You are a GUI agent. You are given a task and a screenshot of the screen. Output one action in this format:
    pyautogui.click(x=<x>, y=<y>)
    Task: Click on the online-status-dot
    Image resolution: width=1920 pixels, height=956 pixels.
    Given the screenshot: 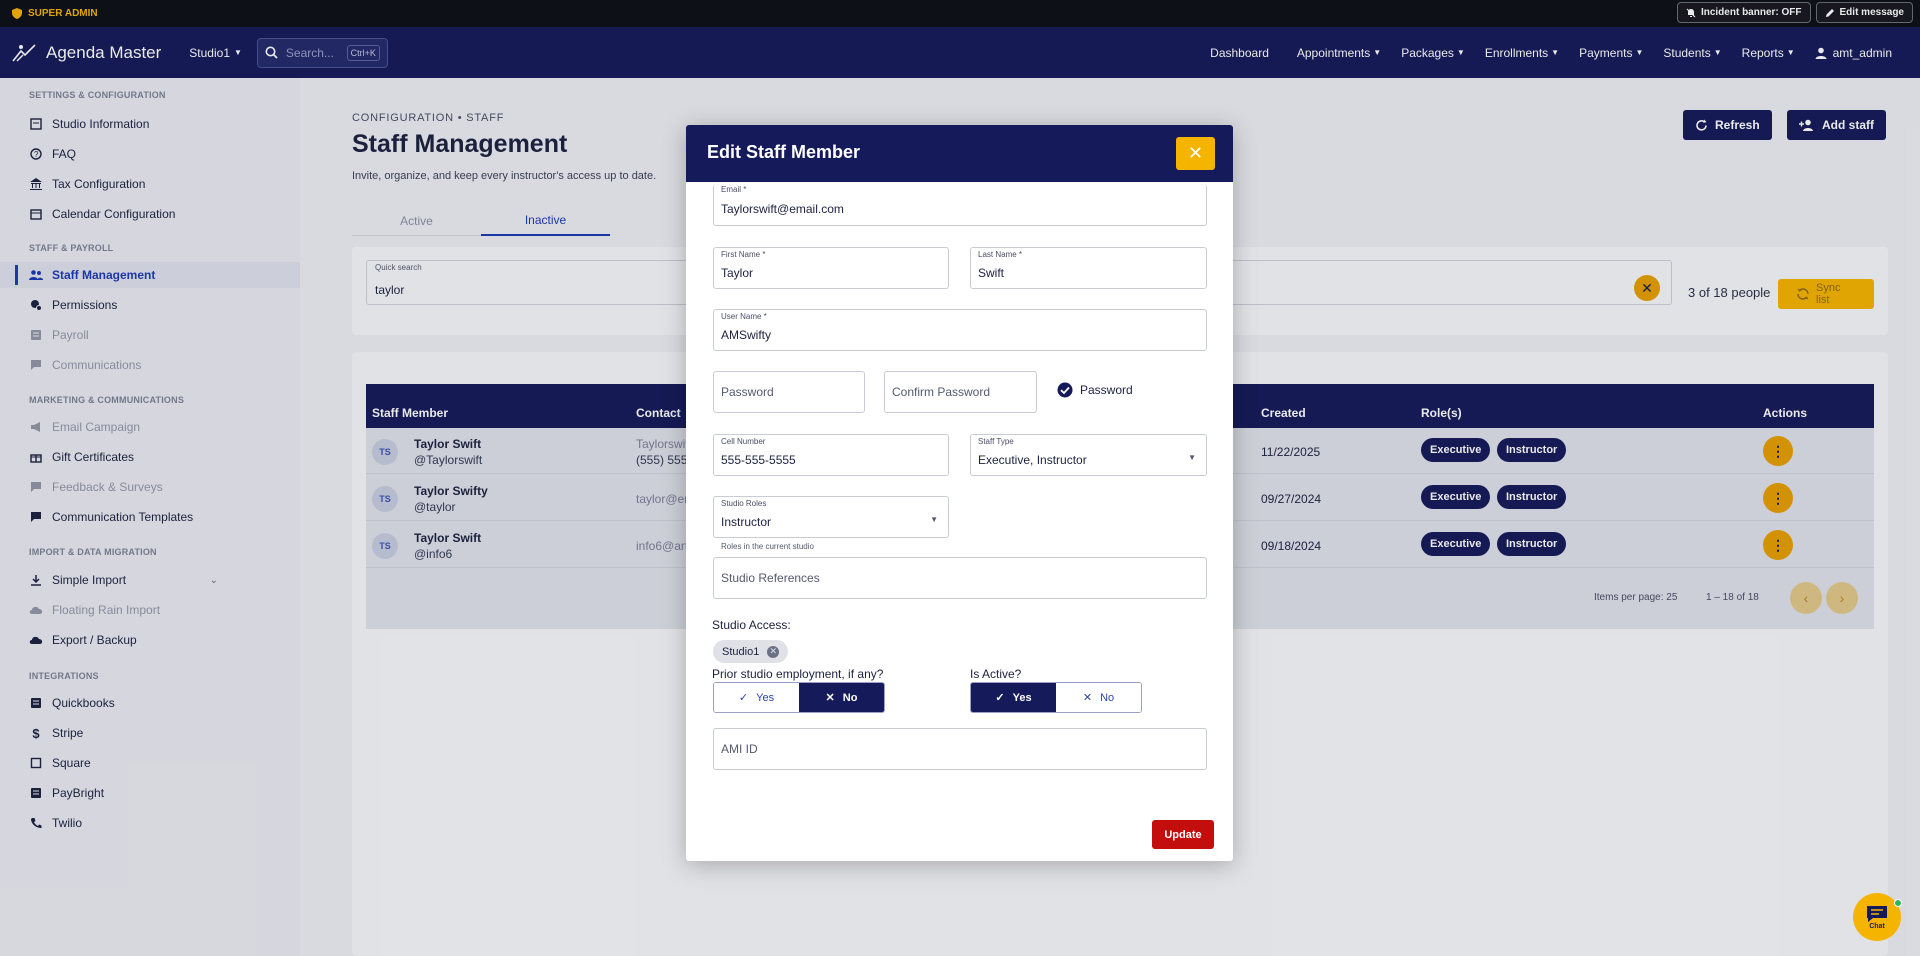 What is the action you would take?
    pyautogui.click(x=1898, y=903)
    